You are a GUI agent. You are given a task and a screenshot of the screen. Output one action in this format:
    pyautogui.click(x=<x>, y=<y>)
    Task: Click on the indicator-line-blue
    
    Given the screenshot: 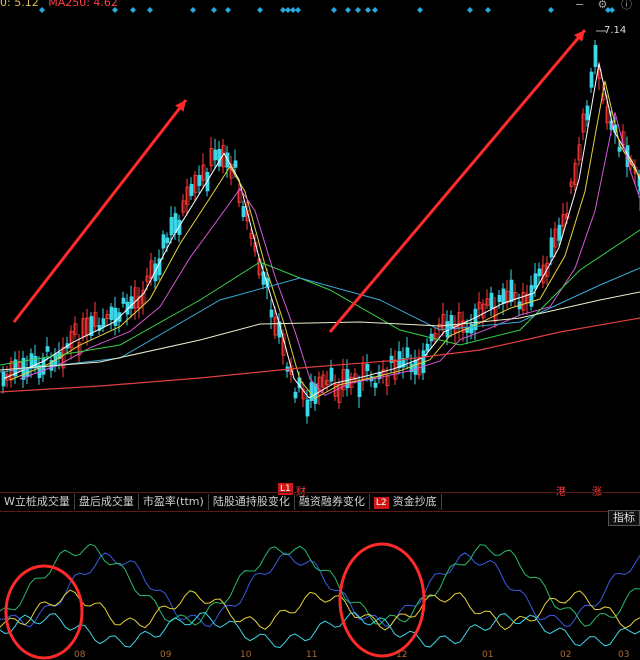 What is the action you would take?
    pyautogui.click(x=320, y=590)
    